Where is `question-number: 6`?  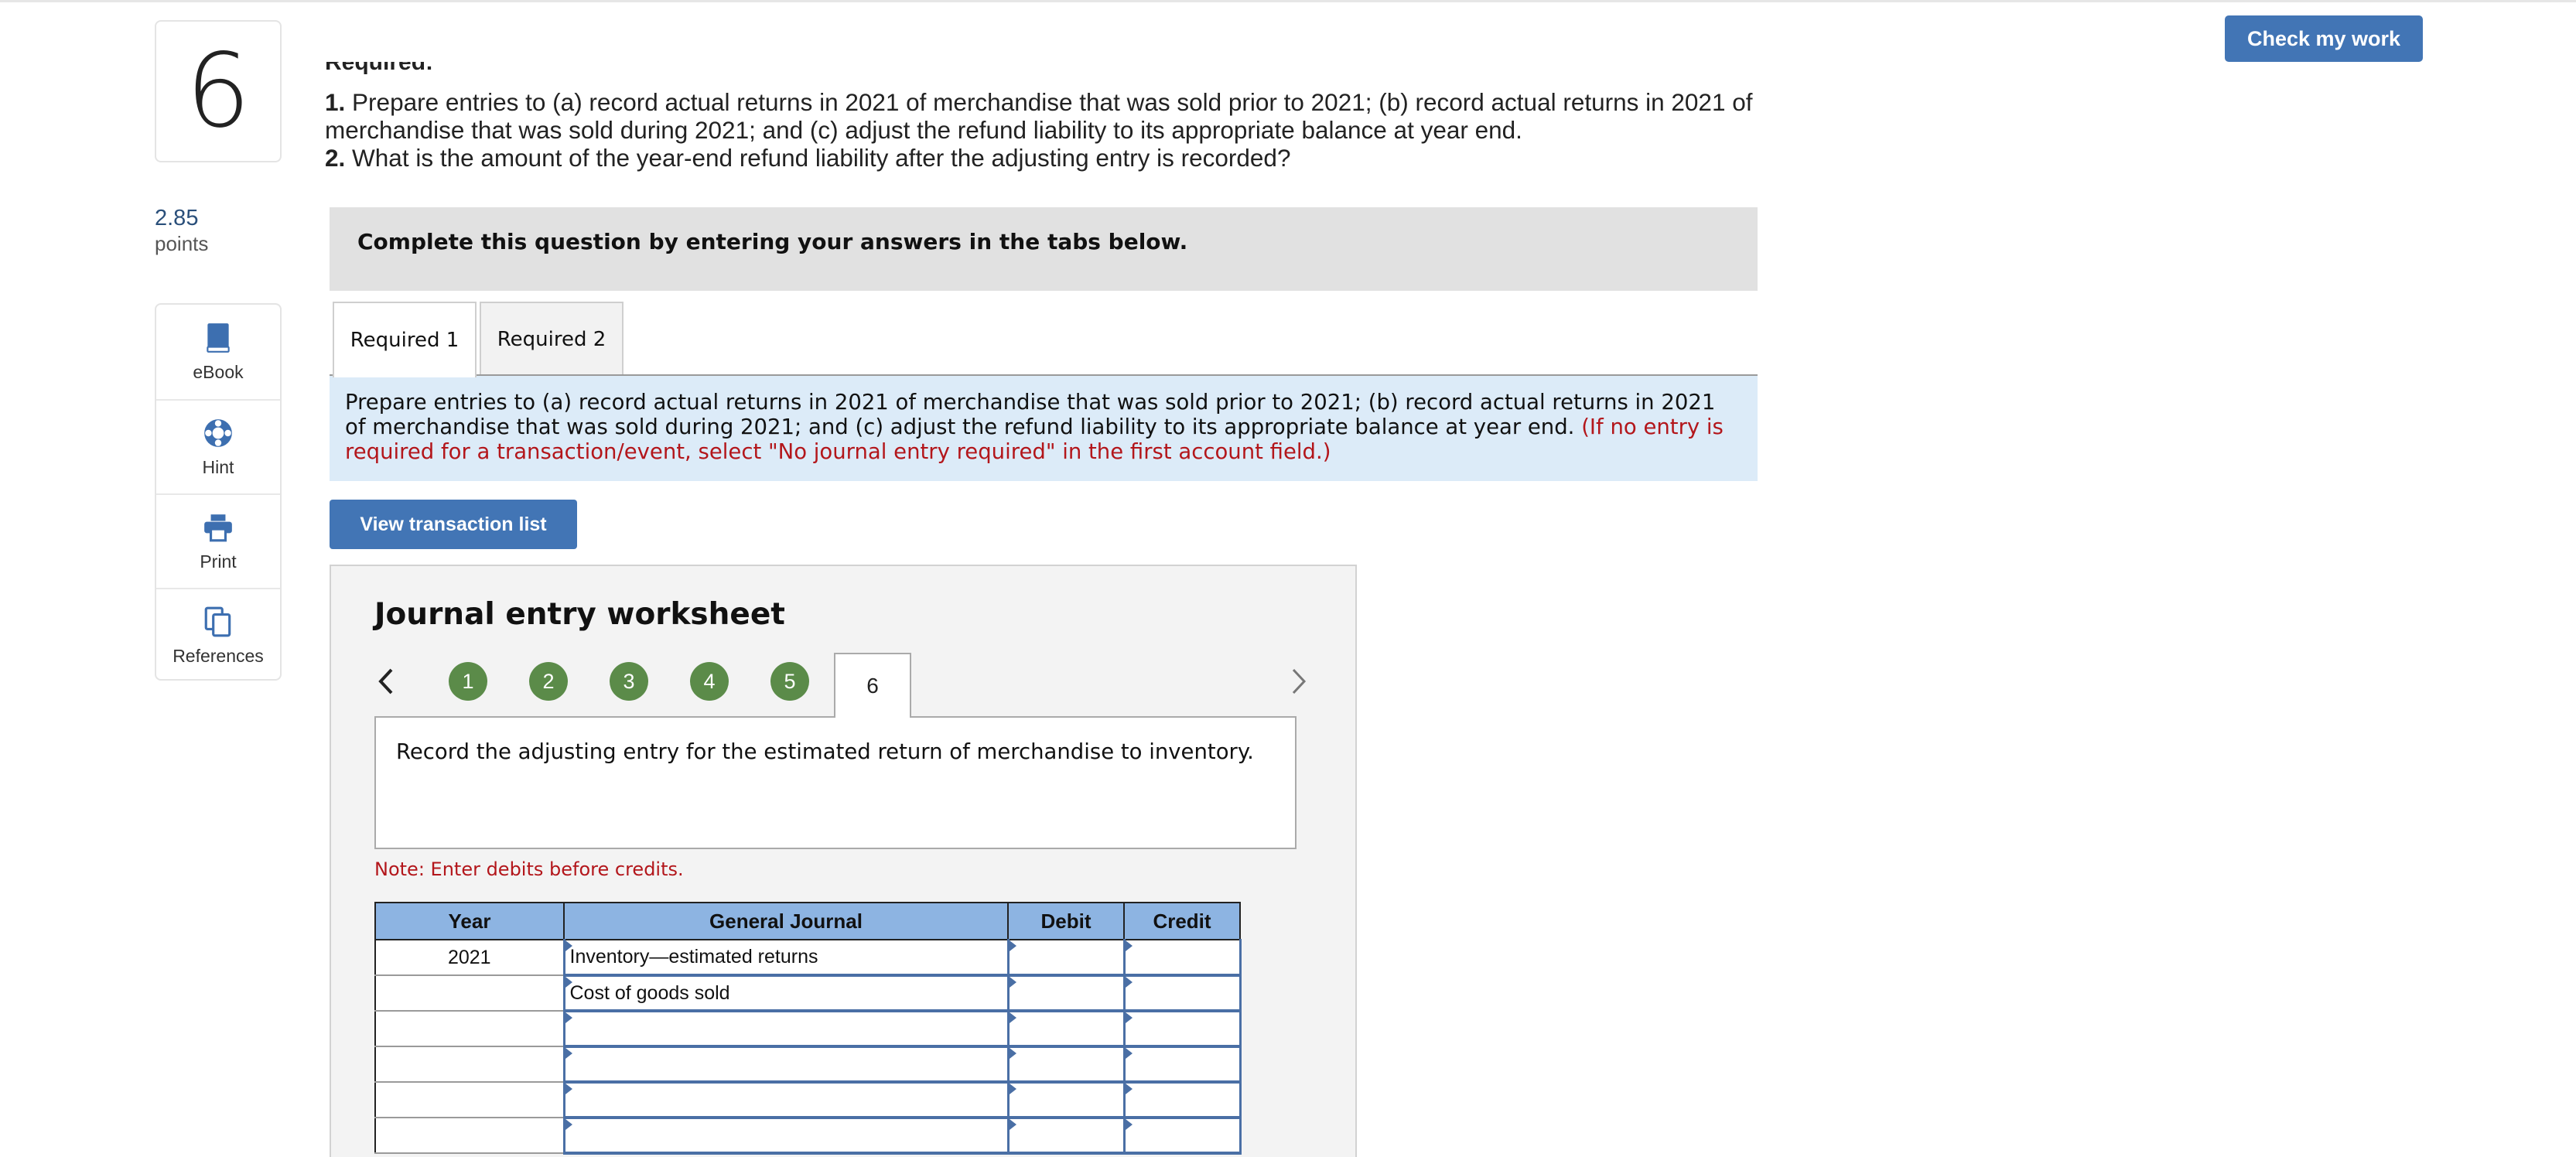 question-number: 6 is located at coordinates (219, 91).